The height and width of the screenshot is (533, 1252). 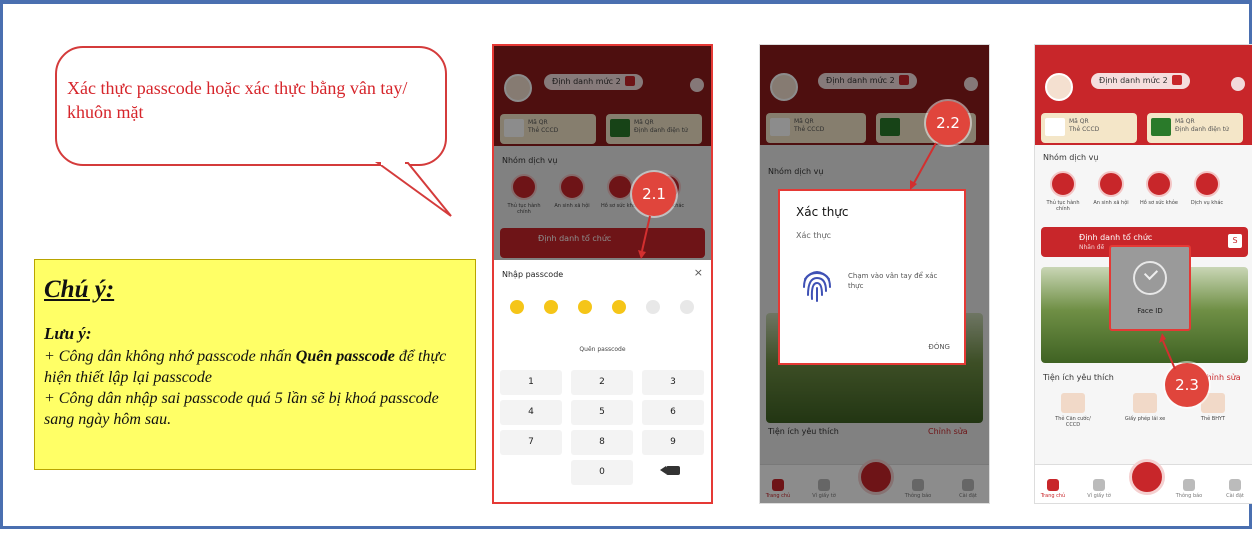 I want to click on note-subtitle: Lưu ý:, so click(x=68, y=333).